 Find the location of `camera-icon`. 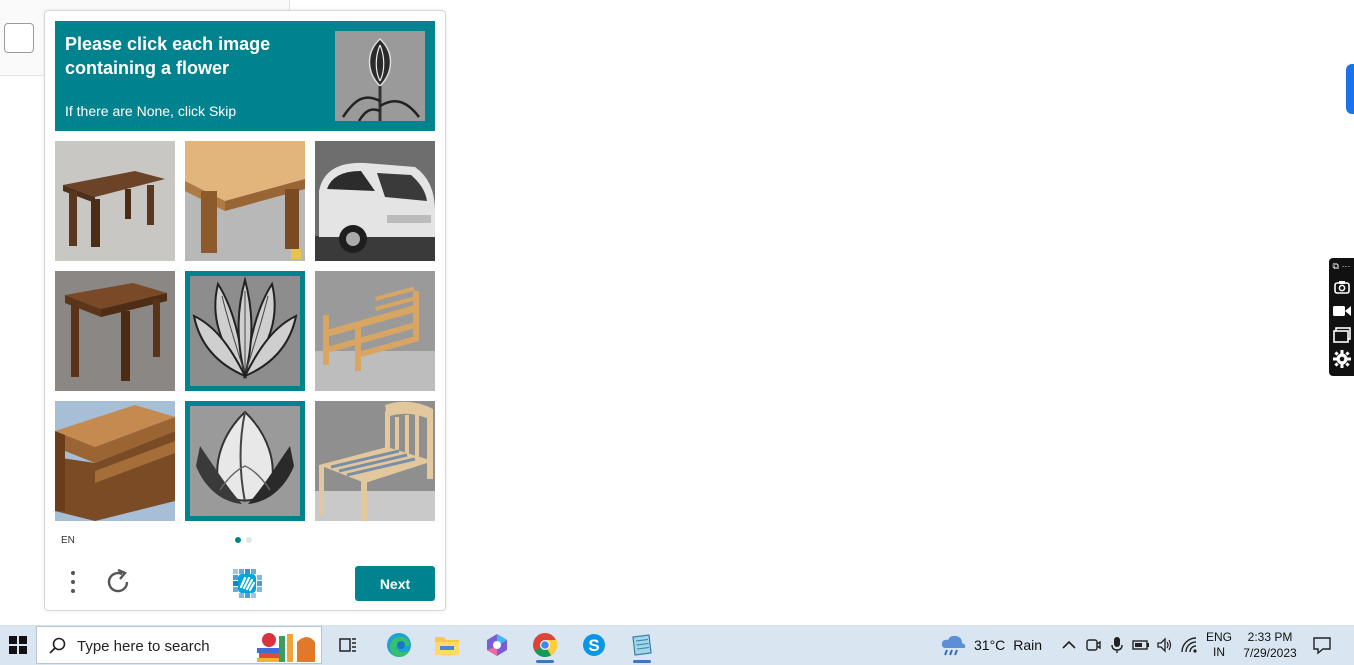

camera-icon is located at coordinates (1341, 287).